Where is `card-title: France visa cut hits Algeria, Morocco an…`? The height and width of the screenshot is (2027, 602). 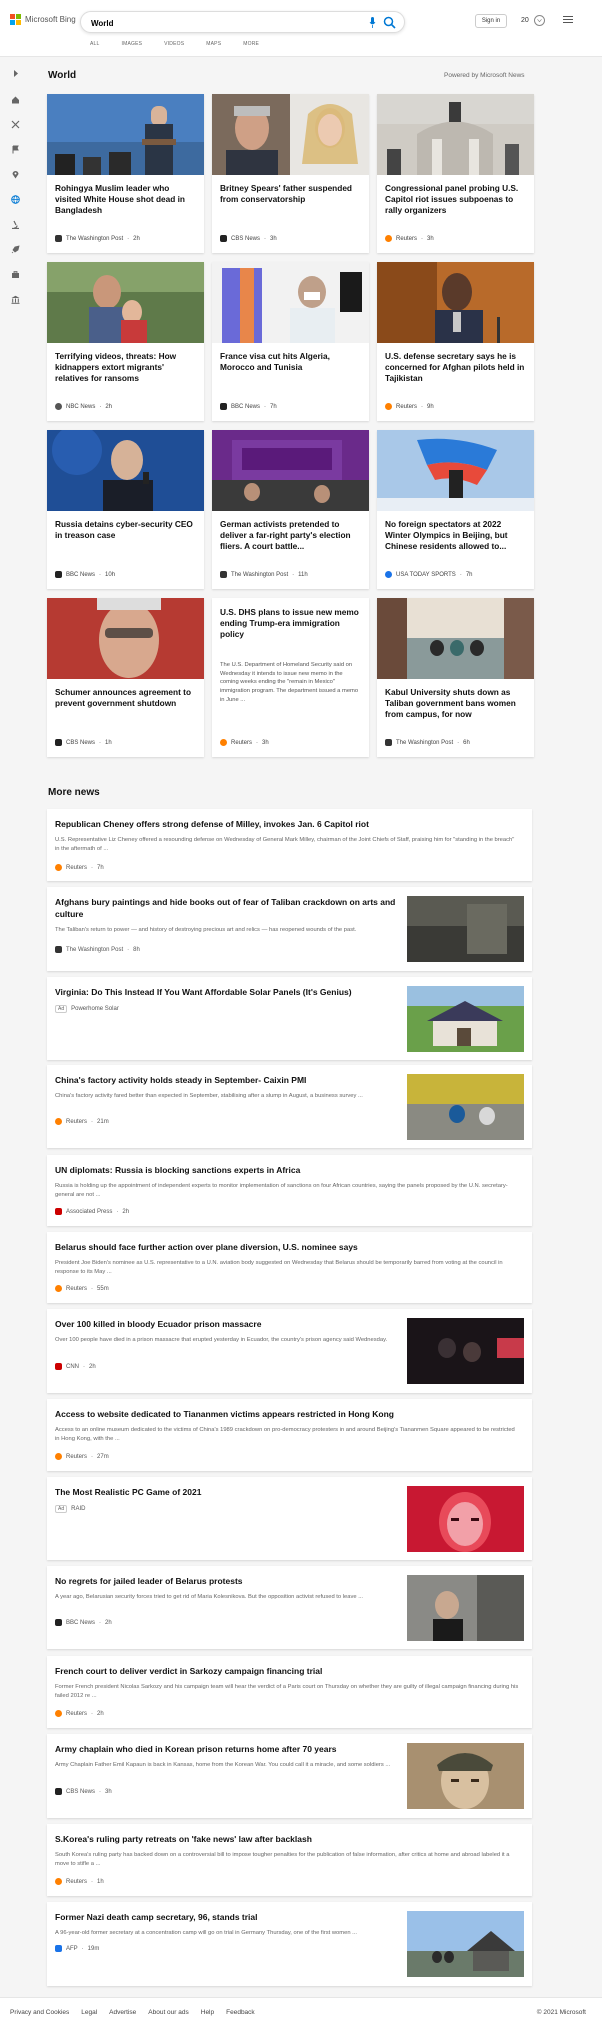
card-title: France visa cut hits Algeria, Morocco an… is located at coordinates (291, 362).